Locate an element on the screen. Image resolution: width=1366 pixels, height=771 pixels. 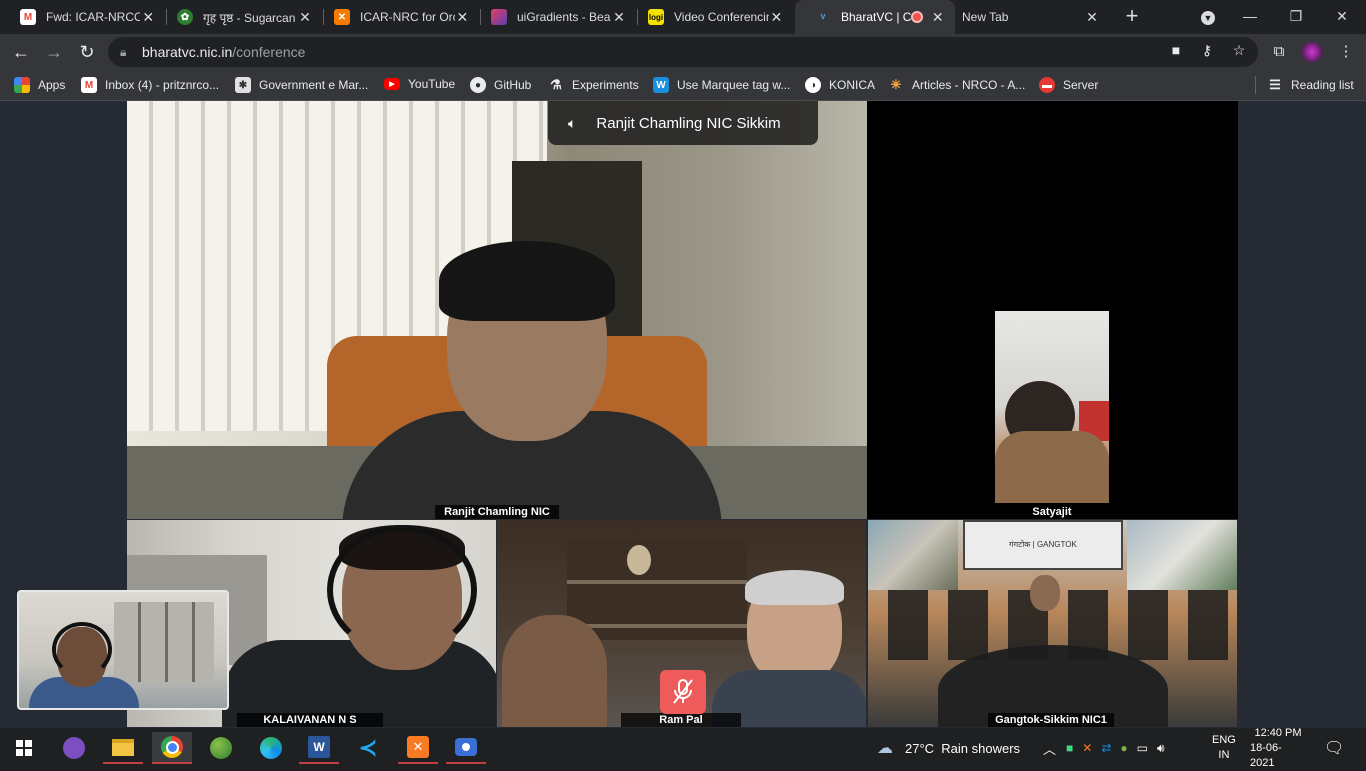
tab-search-button: ▼ is located at coordinates (1208, 17).